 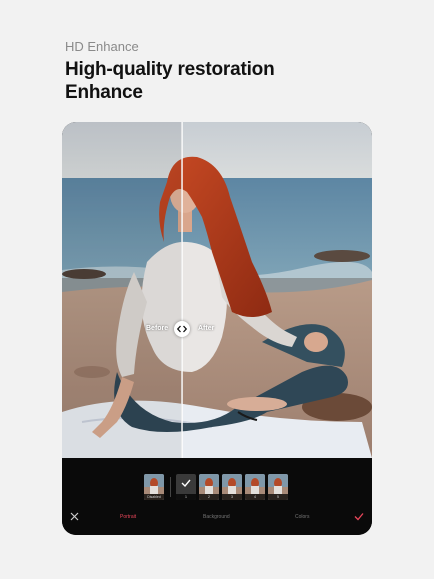 I want to click on thumb-divider, so click(x=170, y=487).